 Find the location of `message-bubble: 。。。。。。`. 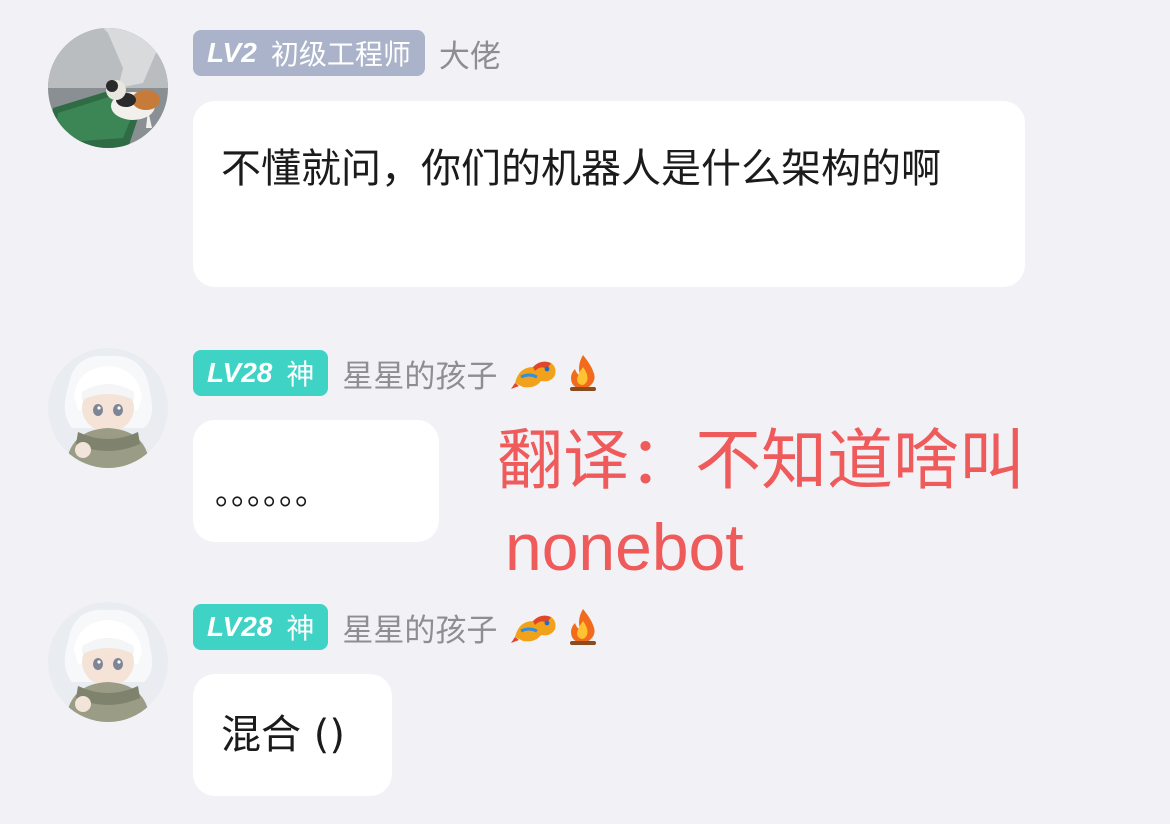

message-bubble: 。。。。。。 is located at coordinates (316, 481).